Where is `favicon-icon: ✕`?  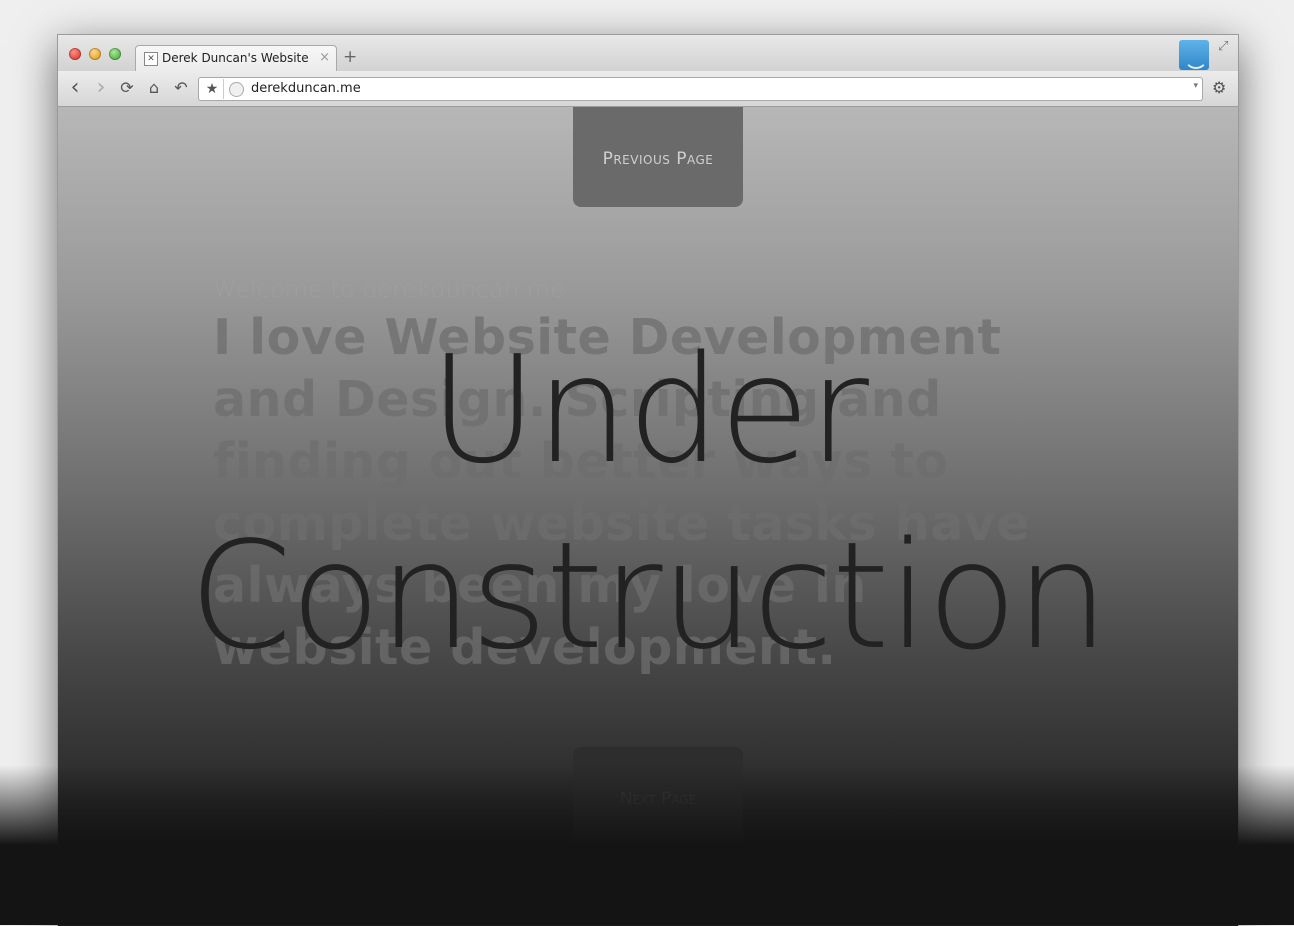
favicon-icon: ✕ is located at coordinates (151, 59).